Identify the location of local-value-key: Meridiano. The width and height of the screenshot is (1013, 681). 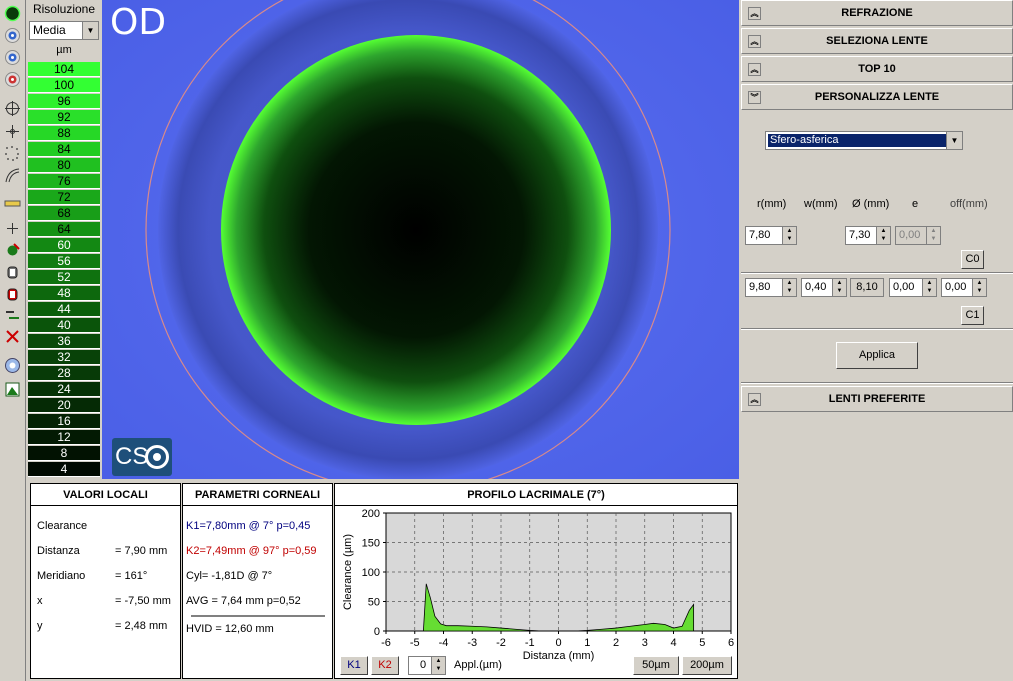
(61, 576).